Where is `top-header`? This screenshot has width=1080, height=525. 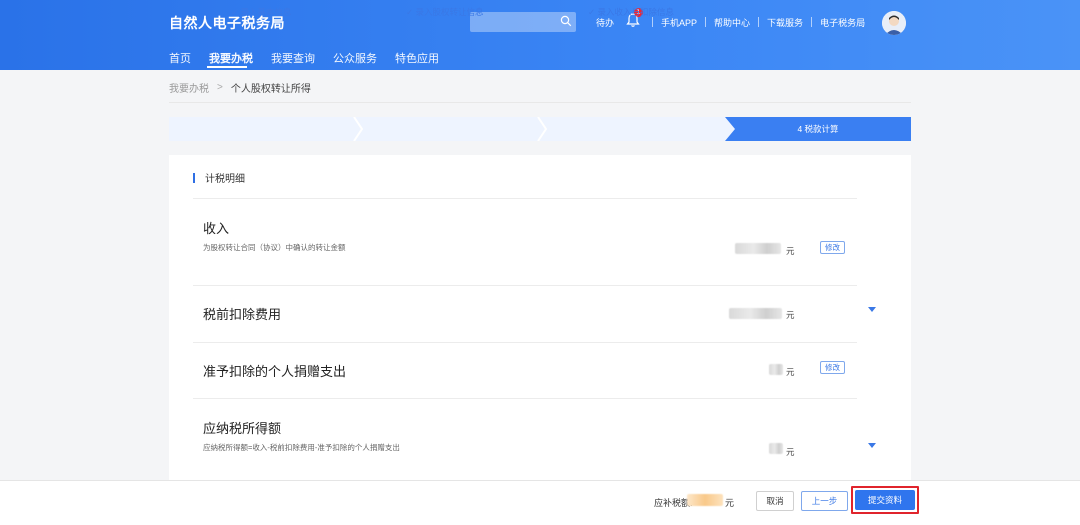
top-header is located at coordinates (540, 35).